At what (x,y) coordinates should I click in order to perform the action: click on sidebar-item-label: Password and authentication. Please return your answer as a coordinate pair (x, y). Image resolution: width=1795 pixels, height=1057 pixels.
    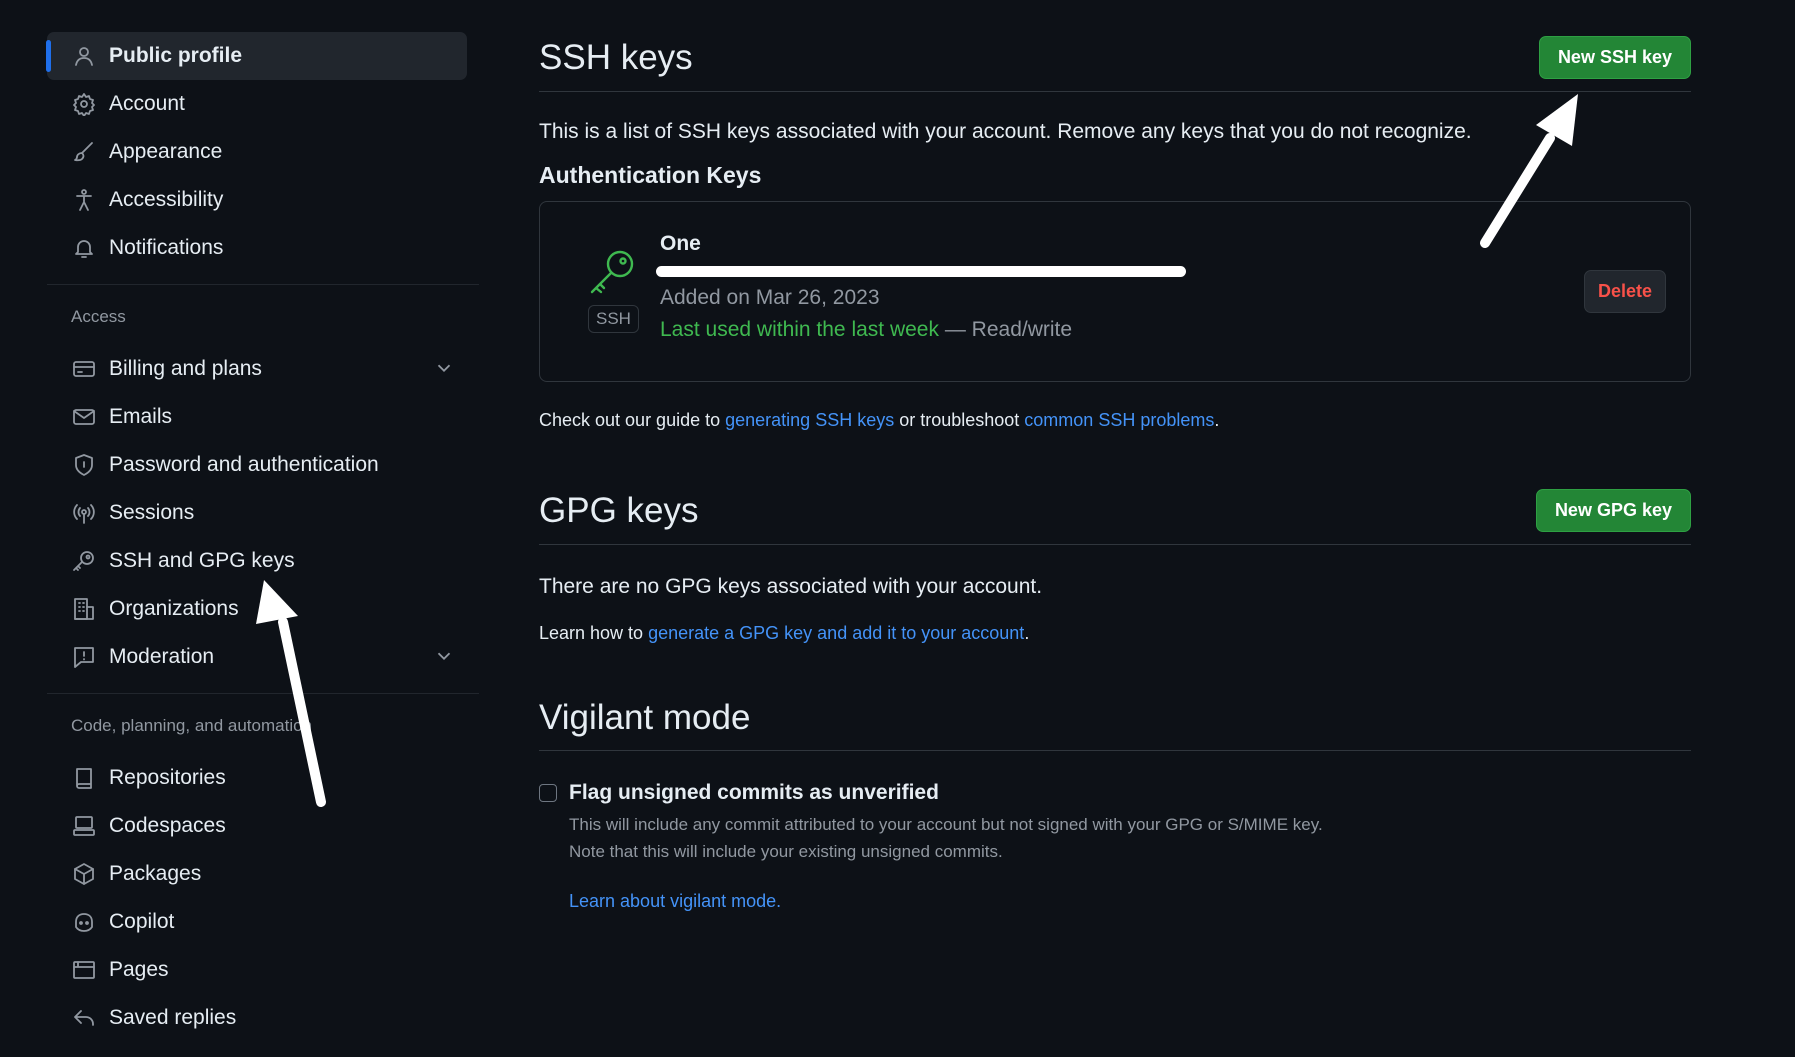
    Looking at the image, I should click on (244, 464).